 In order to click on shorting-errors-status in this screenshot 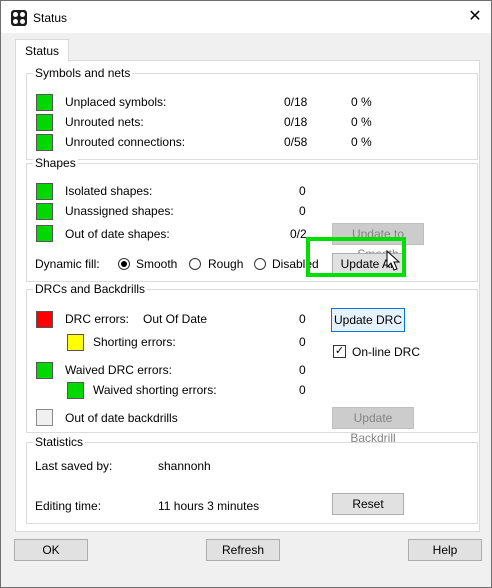, I will do `click(75, 342)`.